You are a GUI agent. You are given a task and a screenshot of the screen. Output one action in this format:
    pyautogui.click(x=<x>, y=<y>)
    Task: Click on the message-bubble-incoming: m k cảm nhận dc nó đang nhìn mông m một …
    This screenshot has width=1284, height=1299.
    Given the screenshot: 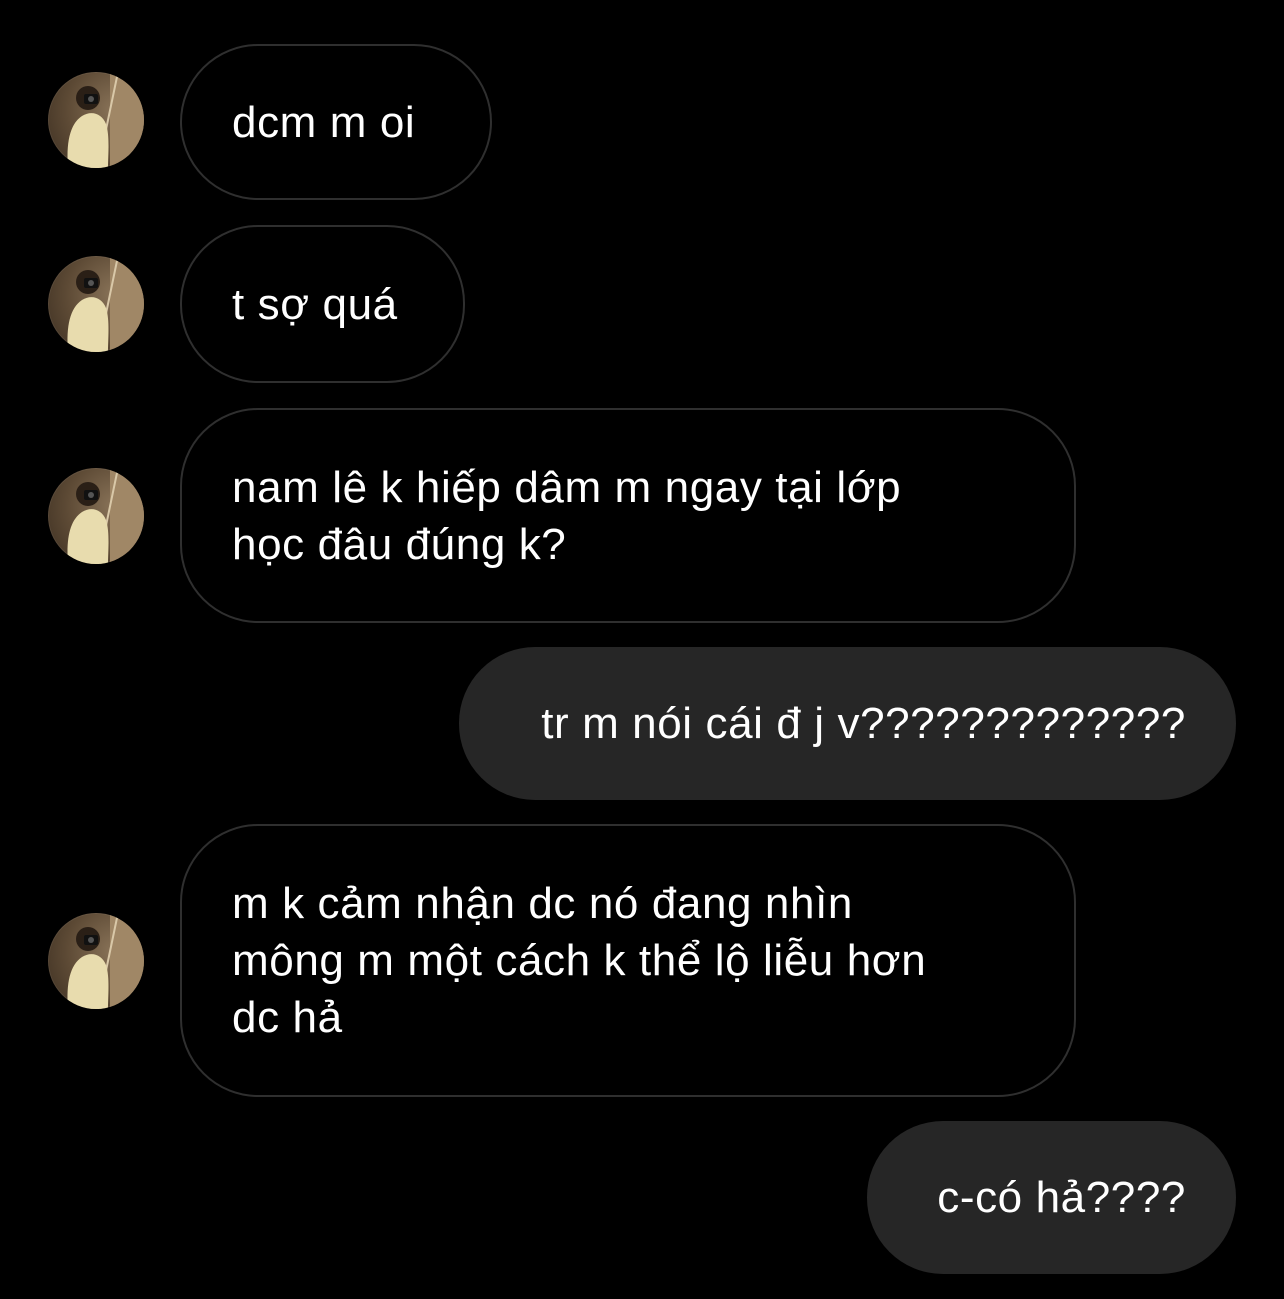 What is the action you would take?
    pyautogui.click(x=628, y=960)
    